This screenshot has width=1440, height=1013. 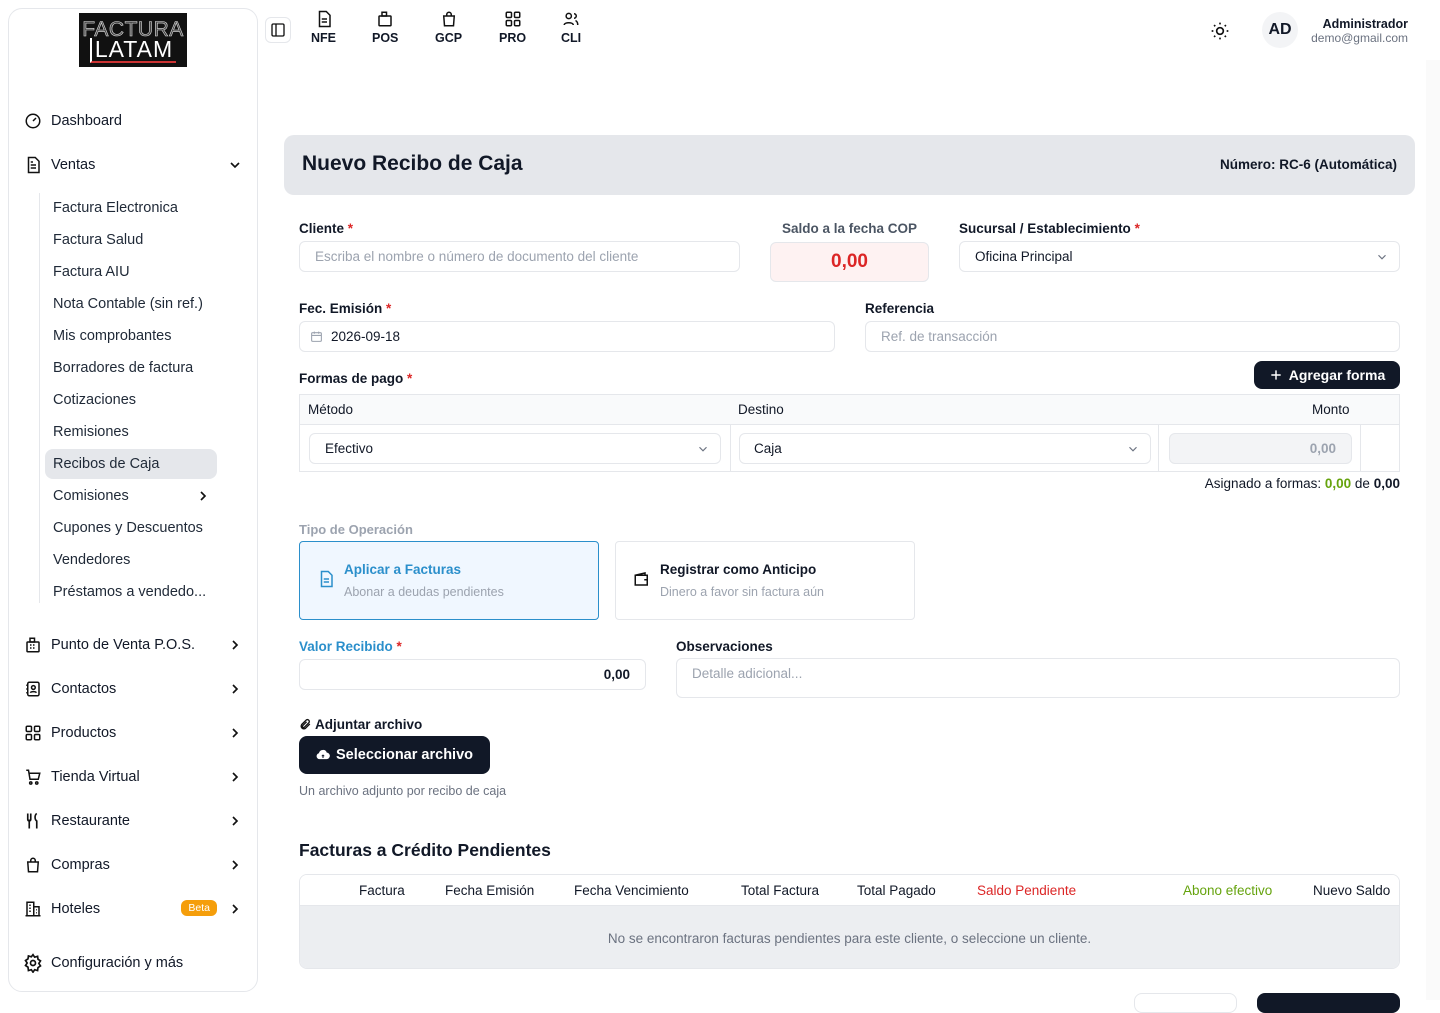 I want to click on sucursal-select: Oficina Principal, so click(x=1179, y=256).